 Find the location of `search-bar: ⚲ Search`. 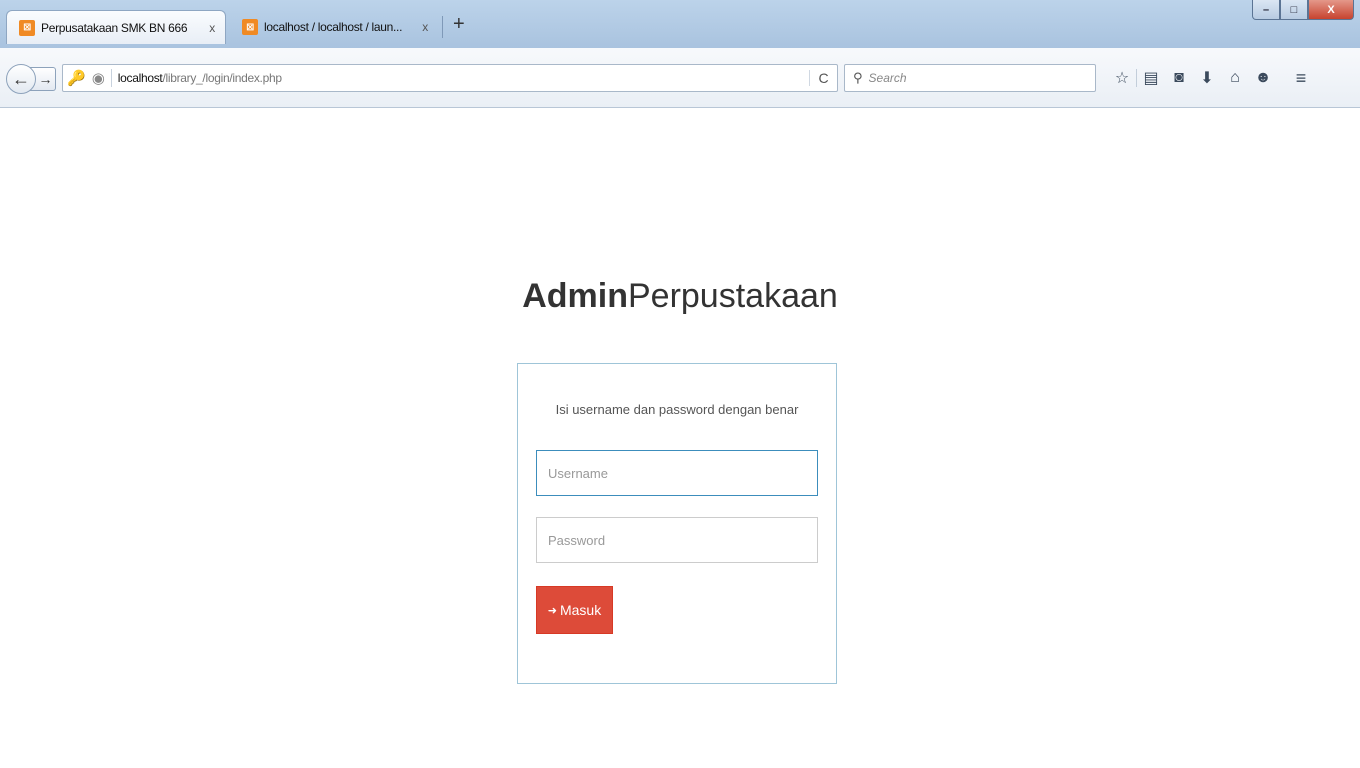

search-bar: ⚲ Search is located at coordinates (970, 78).